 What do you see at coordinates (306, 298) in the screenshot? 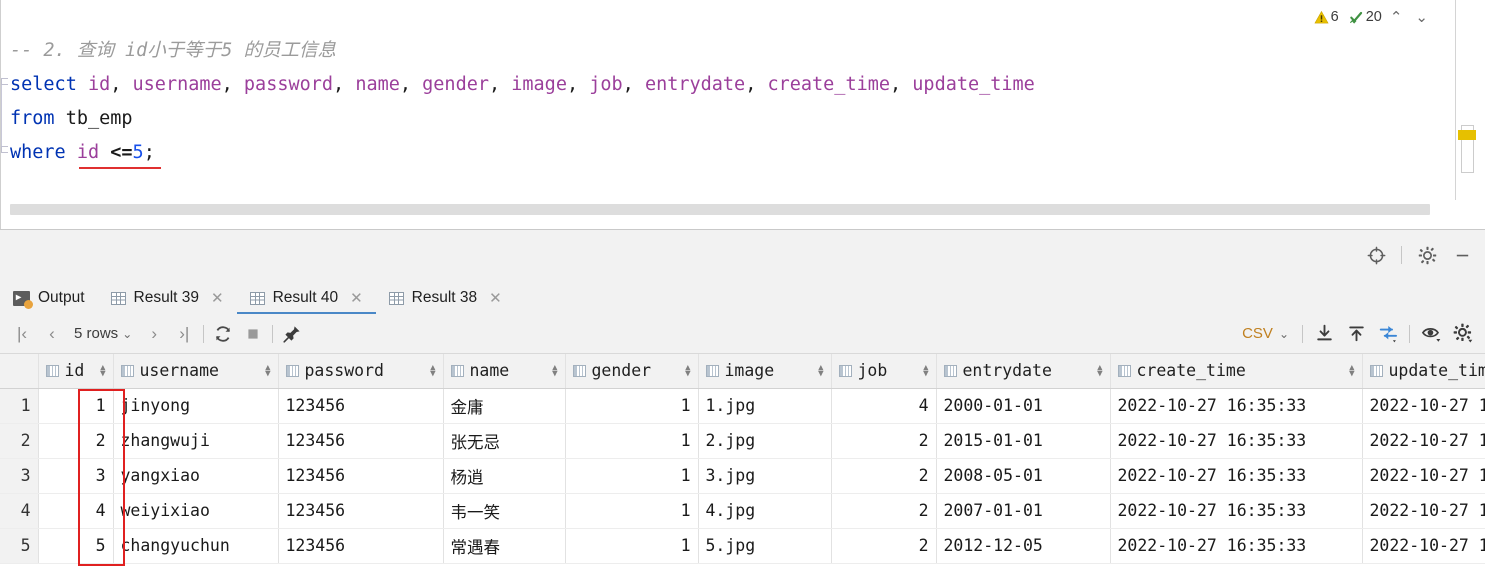
I see `result-tab-result-40: Result 40 ✕` at bounding box center [306, 298].